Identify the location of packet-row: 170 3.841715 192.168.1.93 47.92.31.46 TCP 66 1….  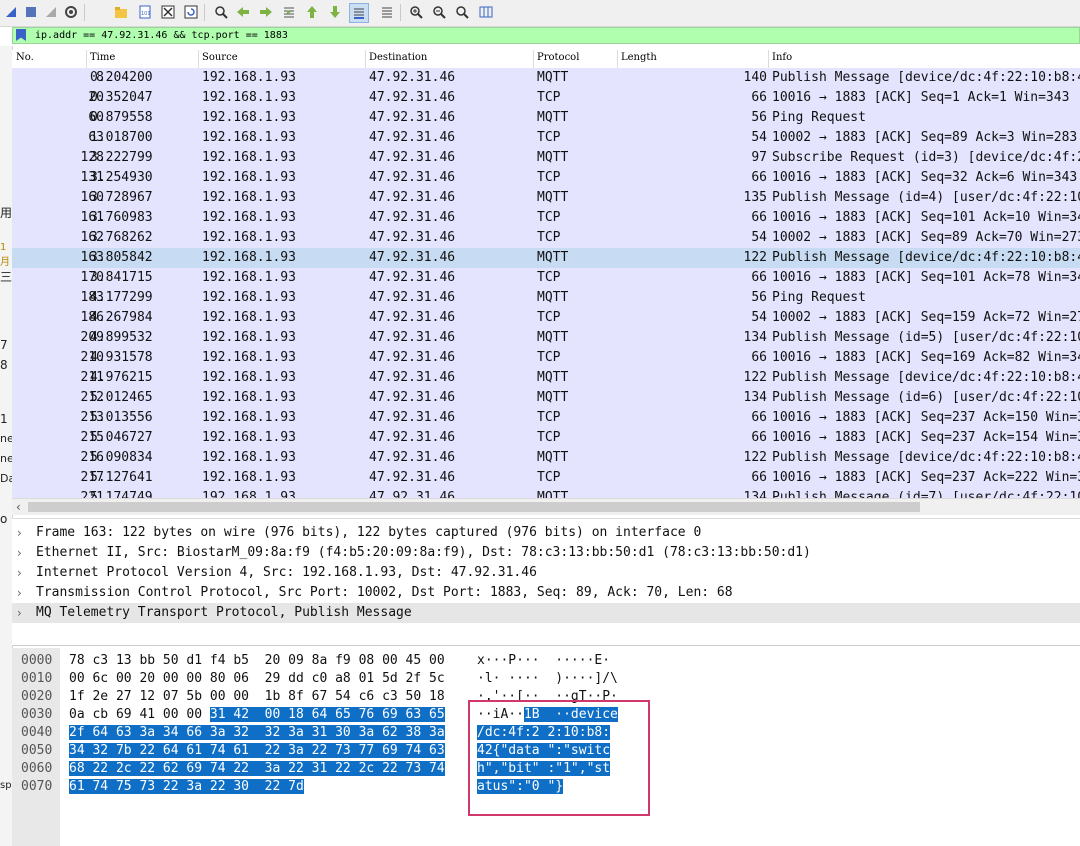
(546, 278).